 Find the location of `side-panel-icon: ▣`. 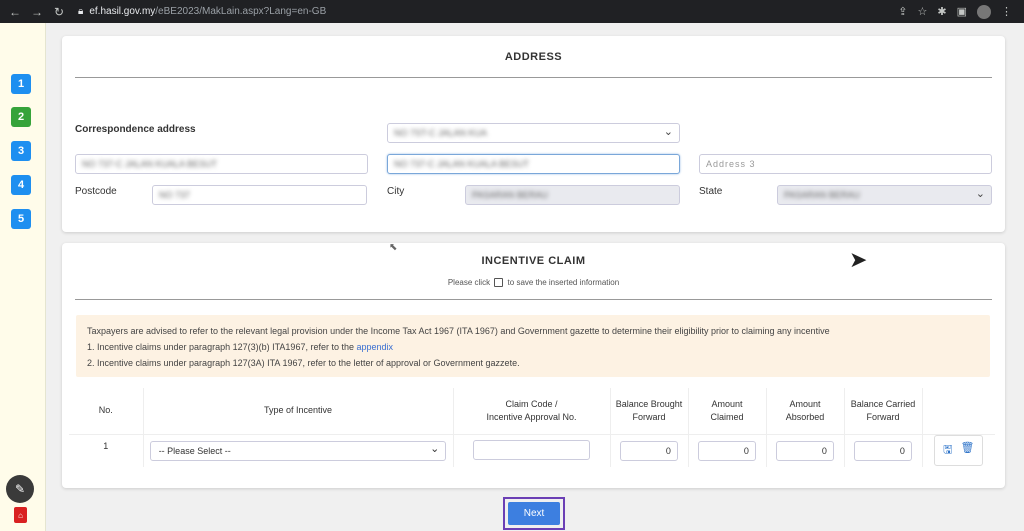

side-panel-icon: ▣ is located at coordinates (962, 11).